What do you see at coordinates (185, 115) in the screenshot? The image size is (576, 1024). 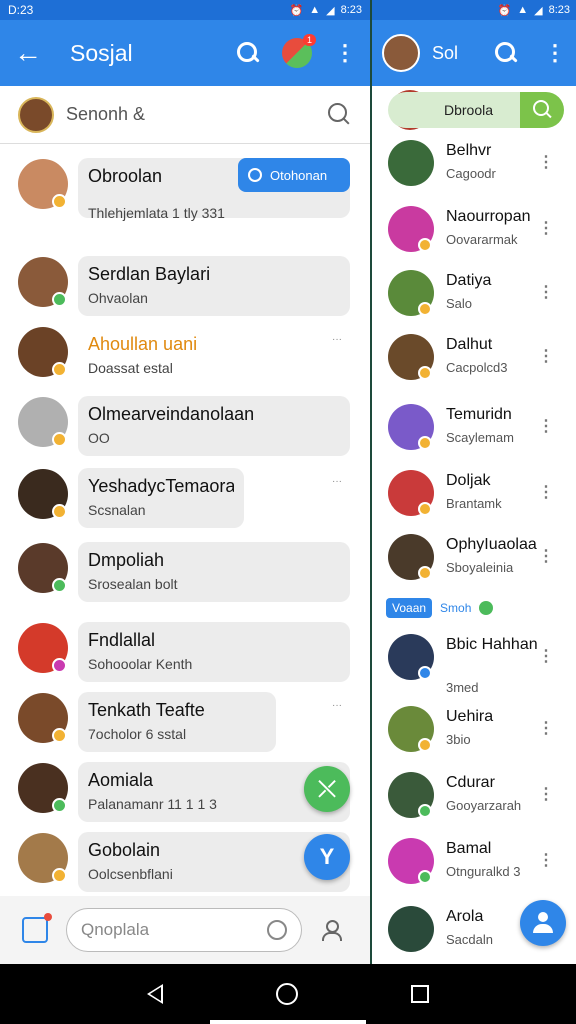 I see `search-bar: Senonh &` at bounding box center [185, 115].